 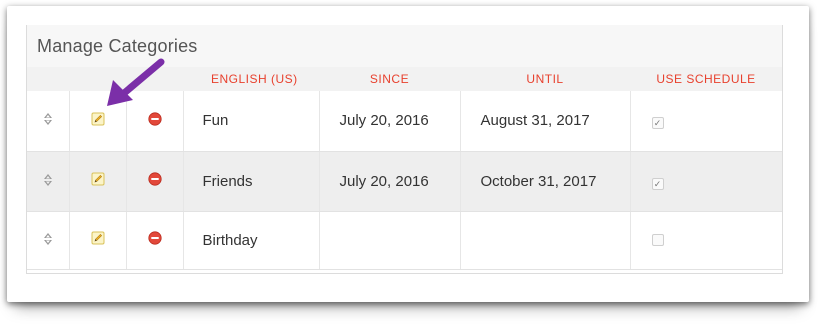 What do you see at coordinates (545, 121) in the screenshot?
I see `until-date: August 31, 2017` at bounding box center [545, 121].